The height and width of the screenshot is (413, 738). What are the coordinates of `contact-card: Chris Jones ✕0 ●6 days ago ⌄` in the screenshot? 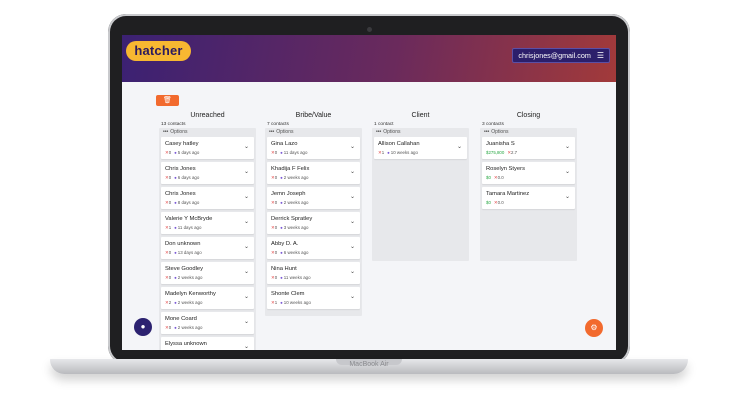 It's located at (207, 173).